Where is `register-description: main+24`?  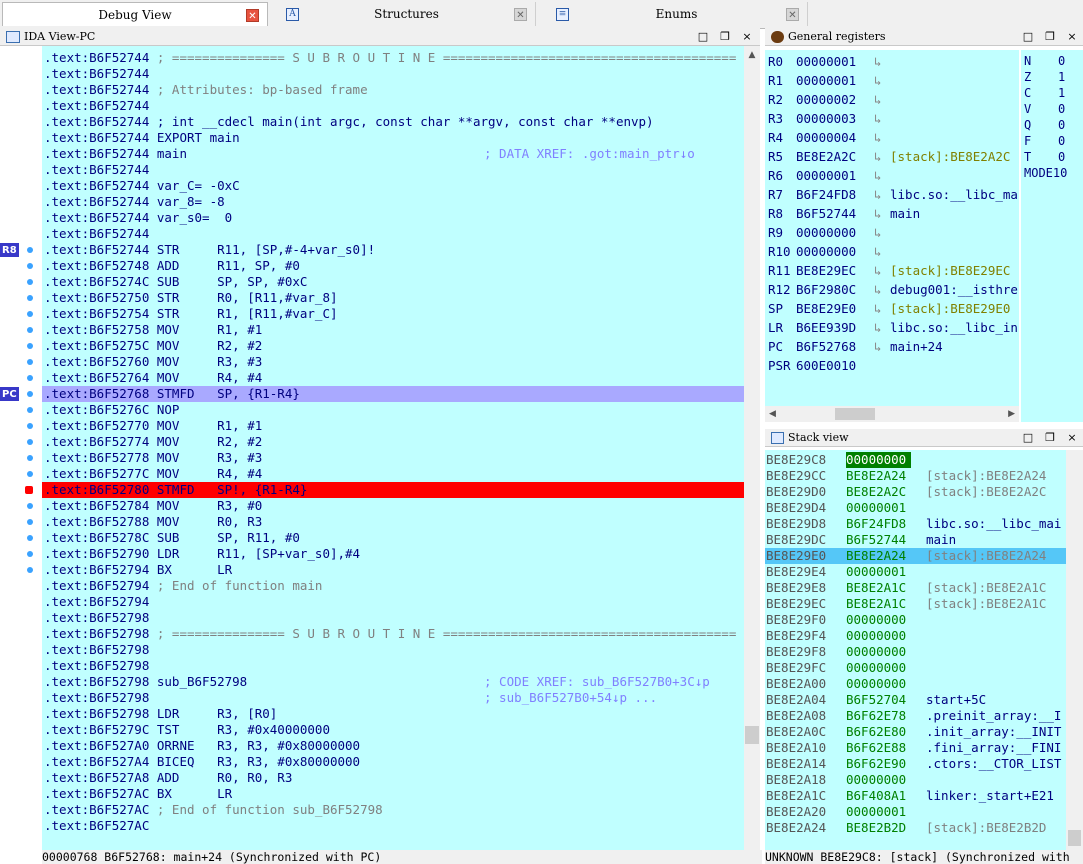
register-description: main+24 is located at coordinates (916, 346).